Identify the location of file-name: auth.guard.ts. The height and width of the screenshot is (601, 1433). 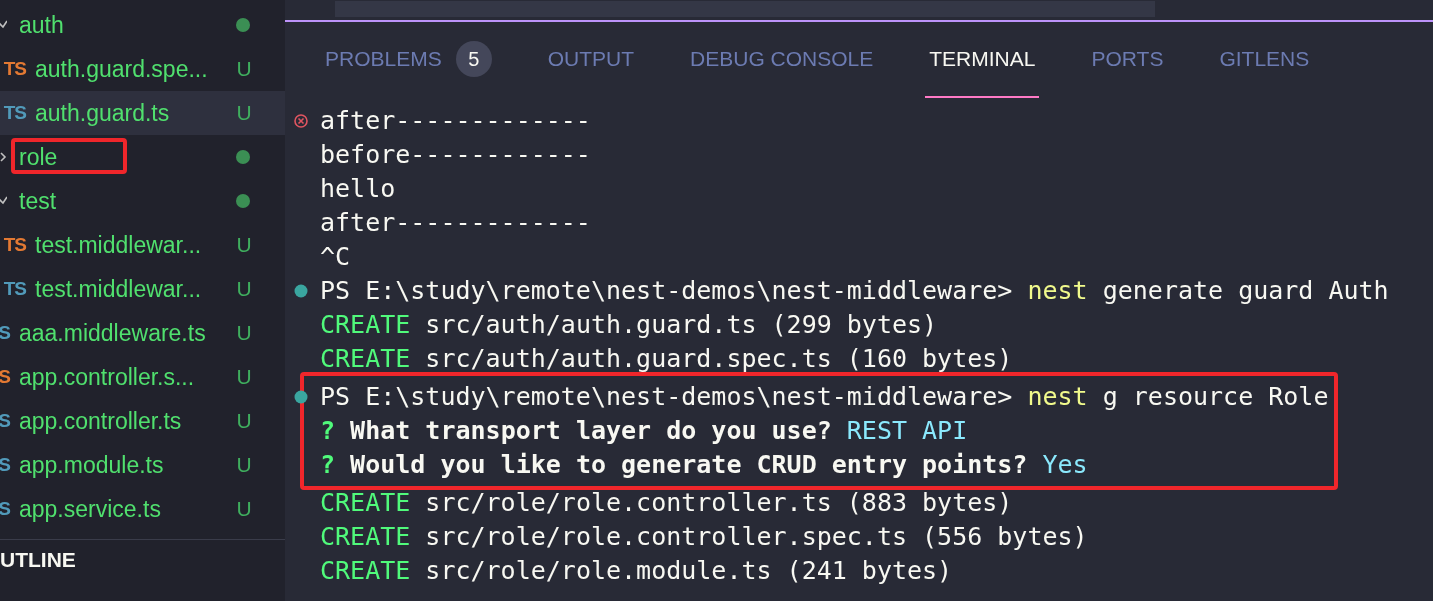
(102, 113).